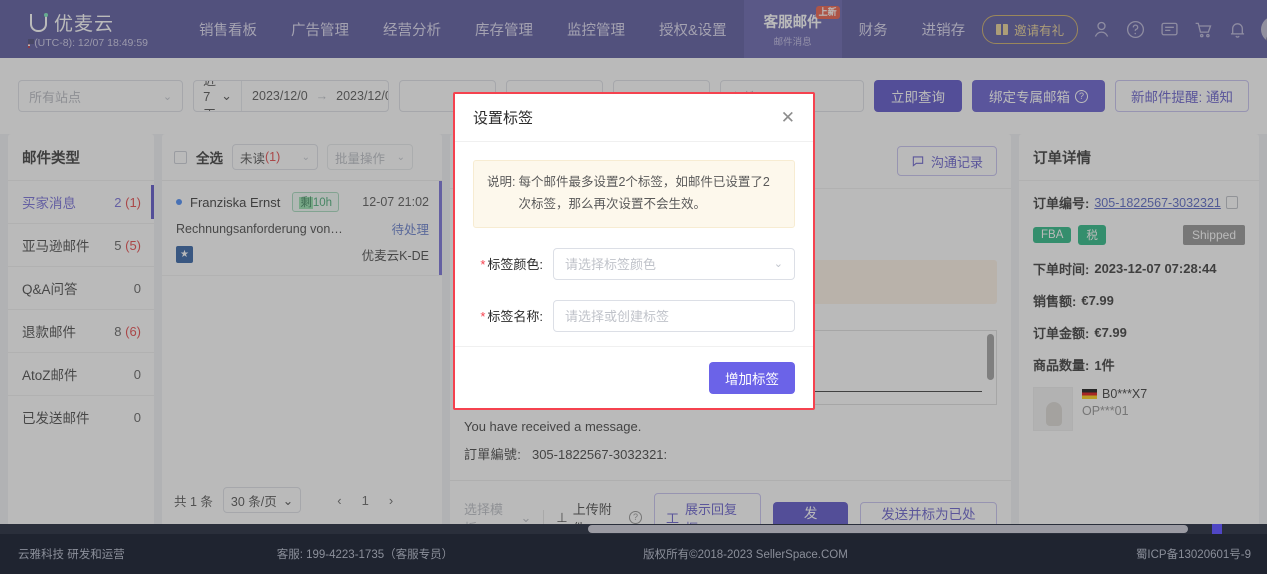 This screenshot has width=1267, height=574. I want to click on tag-color-placeholder: 请选择标签颜色, so click(611, 265).